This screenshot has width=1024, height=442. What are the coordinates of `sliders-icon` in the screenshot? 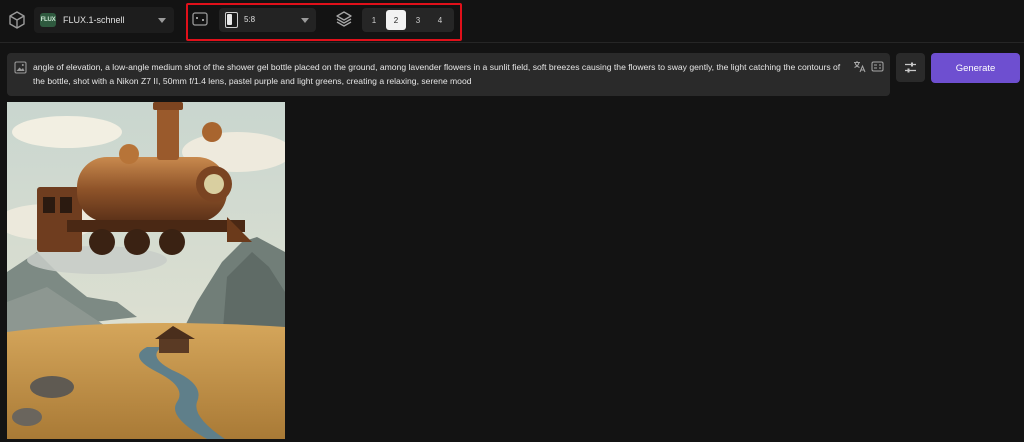 It's located at (910, 67).